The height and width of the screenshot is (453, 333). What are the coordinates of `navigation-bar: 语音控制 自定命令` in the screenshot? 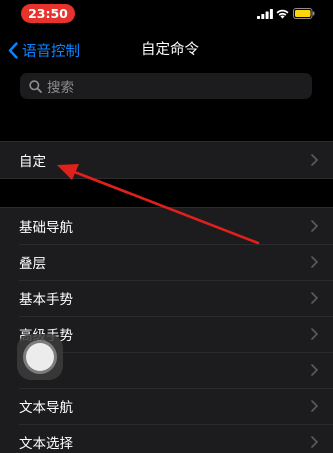 It's located at (166, 50).